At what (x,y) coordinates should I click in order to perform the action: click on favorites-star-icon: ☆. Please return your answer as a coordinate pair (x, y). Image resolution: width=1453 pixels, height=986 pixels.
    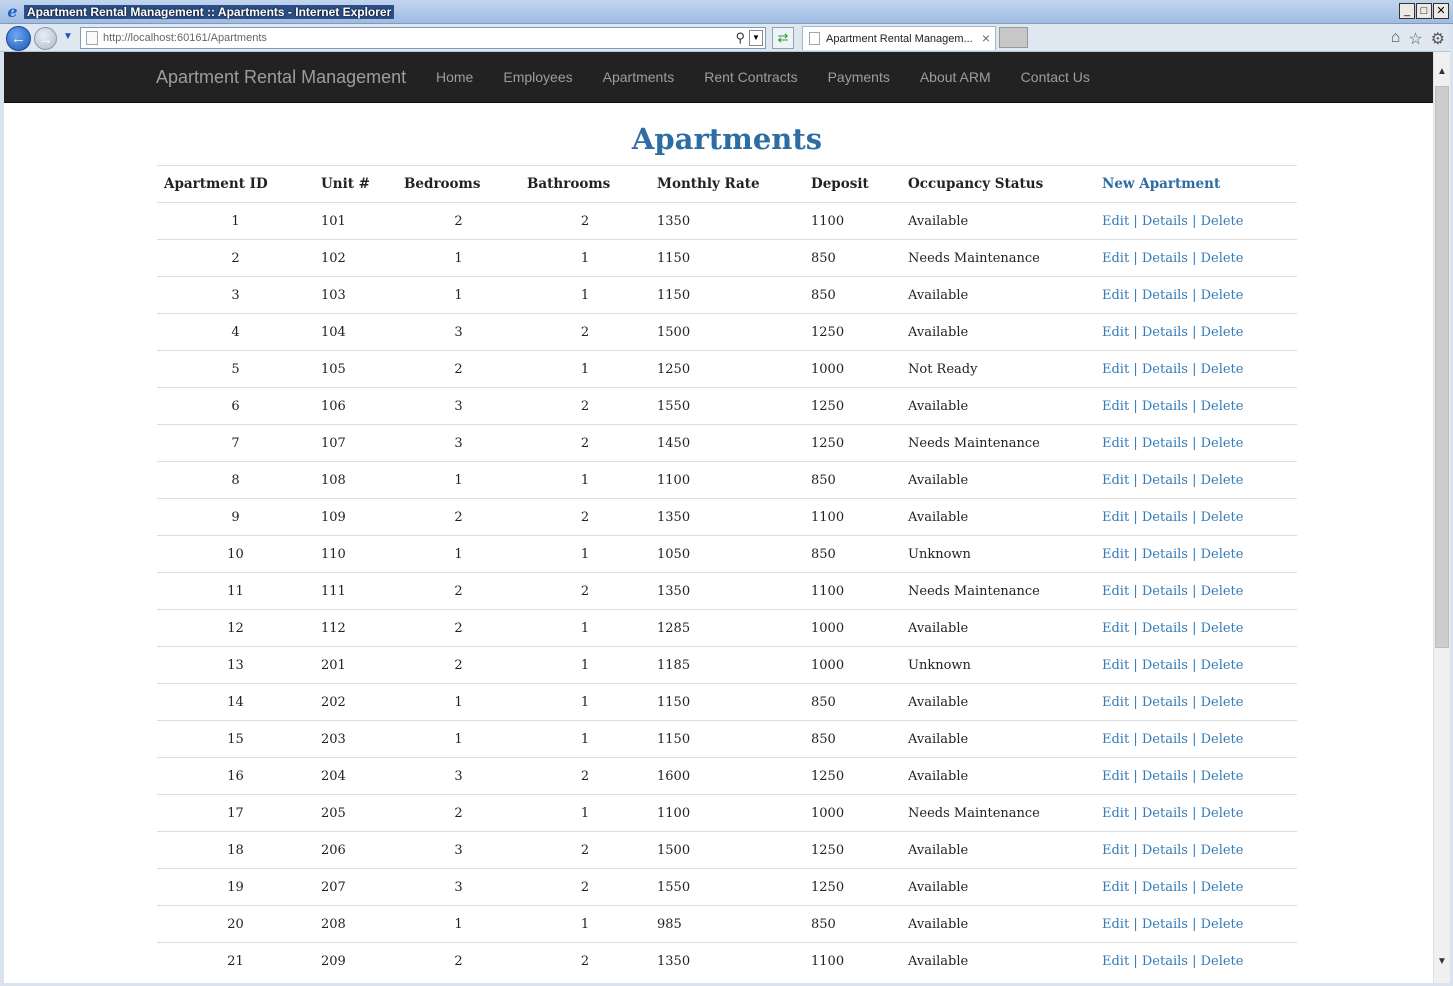
    Looking at the image, I should click on (1415, 39).